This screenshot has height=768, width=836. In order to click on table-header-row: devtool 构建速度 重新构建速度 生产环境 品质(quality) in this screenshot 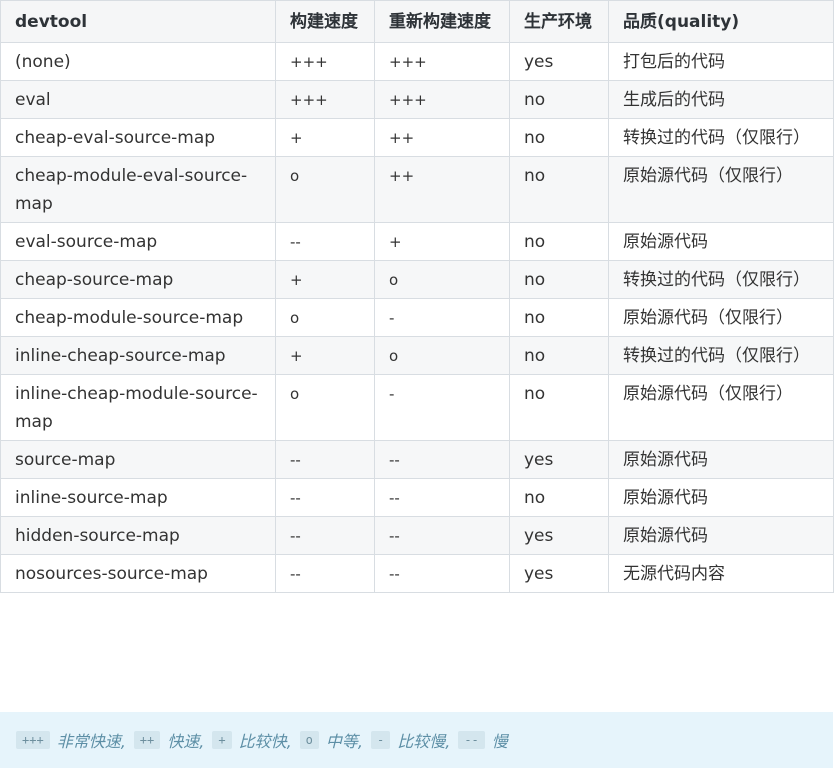, I will do `click(417, 21)`.